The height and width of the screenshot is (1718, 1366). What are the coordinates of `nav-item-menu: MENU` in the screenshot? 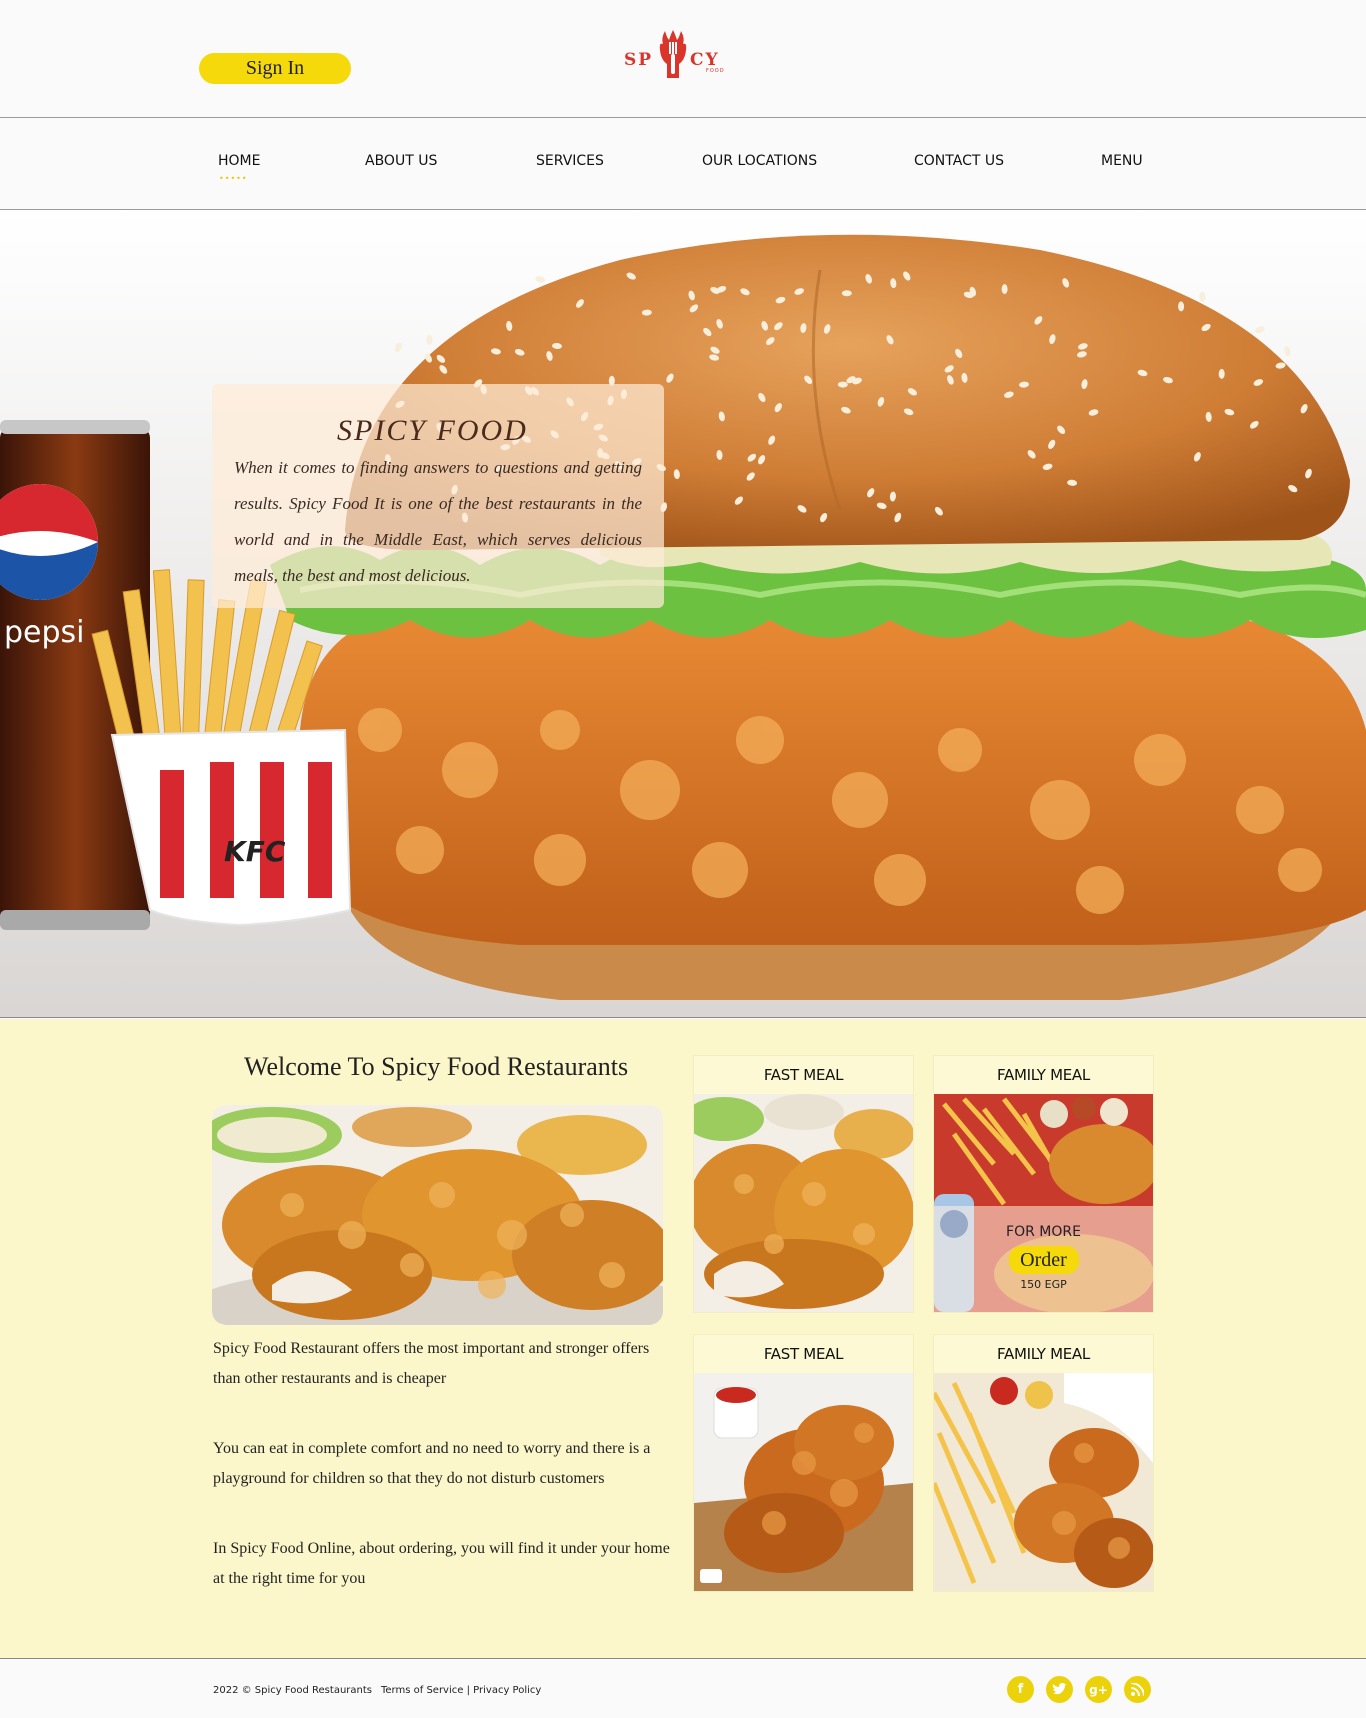 It's located at (1122, 161).